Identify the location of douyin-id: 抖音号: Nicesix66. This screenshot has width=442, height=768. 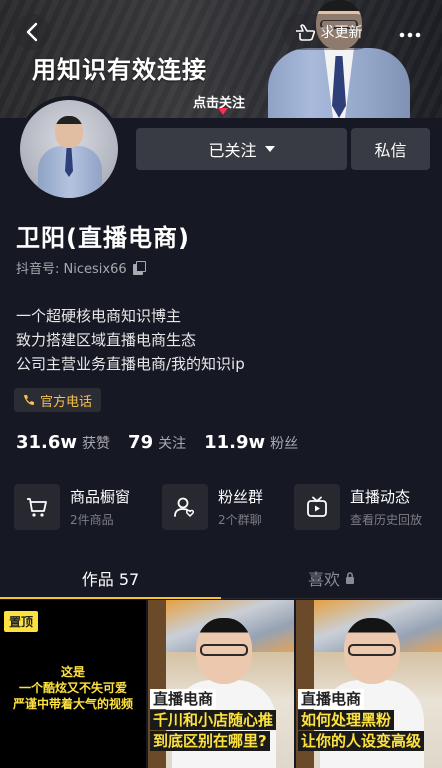
(81, 267).